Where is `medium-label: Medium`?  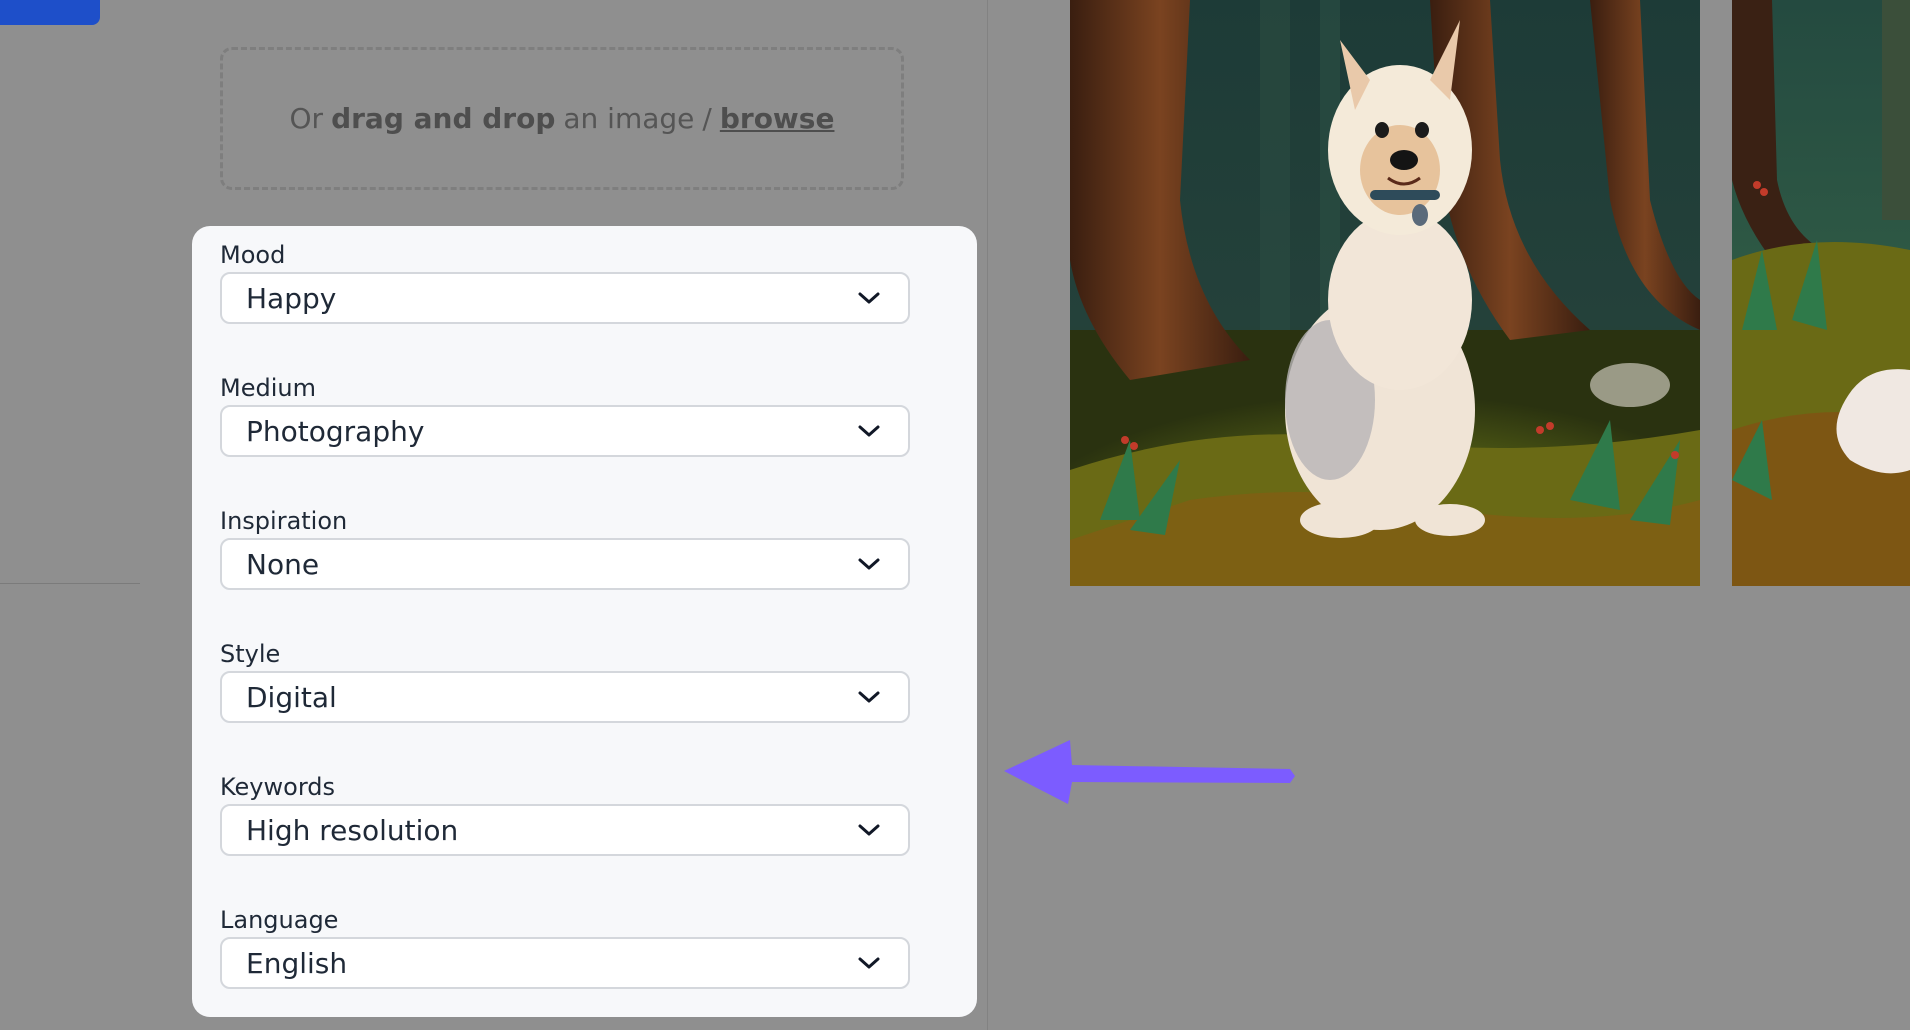
medium-label: Medium is located at coordinates (268, 388).